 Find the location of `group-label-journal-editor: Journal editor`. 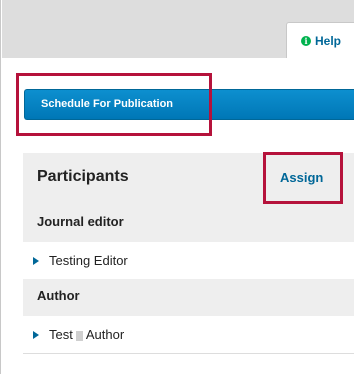

group-label-journal-editor: Journal editor is located at coordinates (188, 223).